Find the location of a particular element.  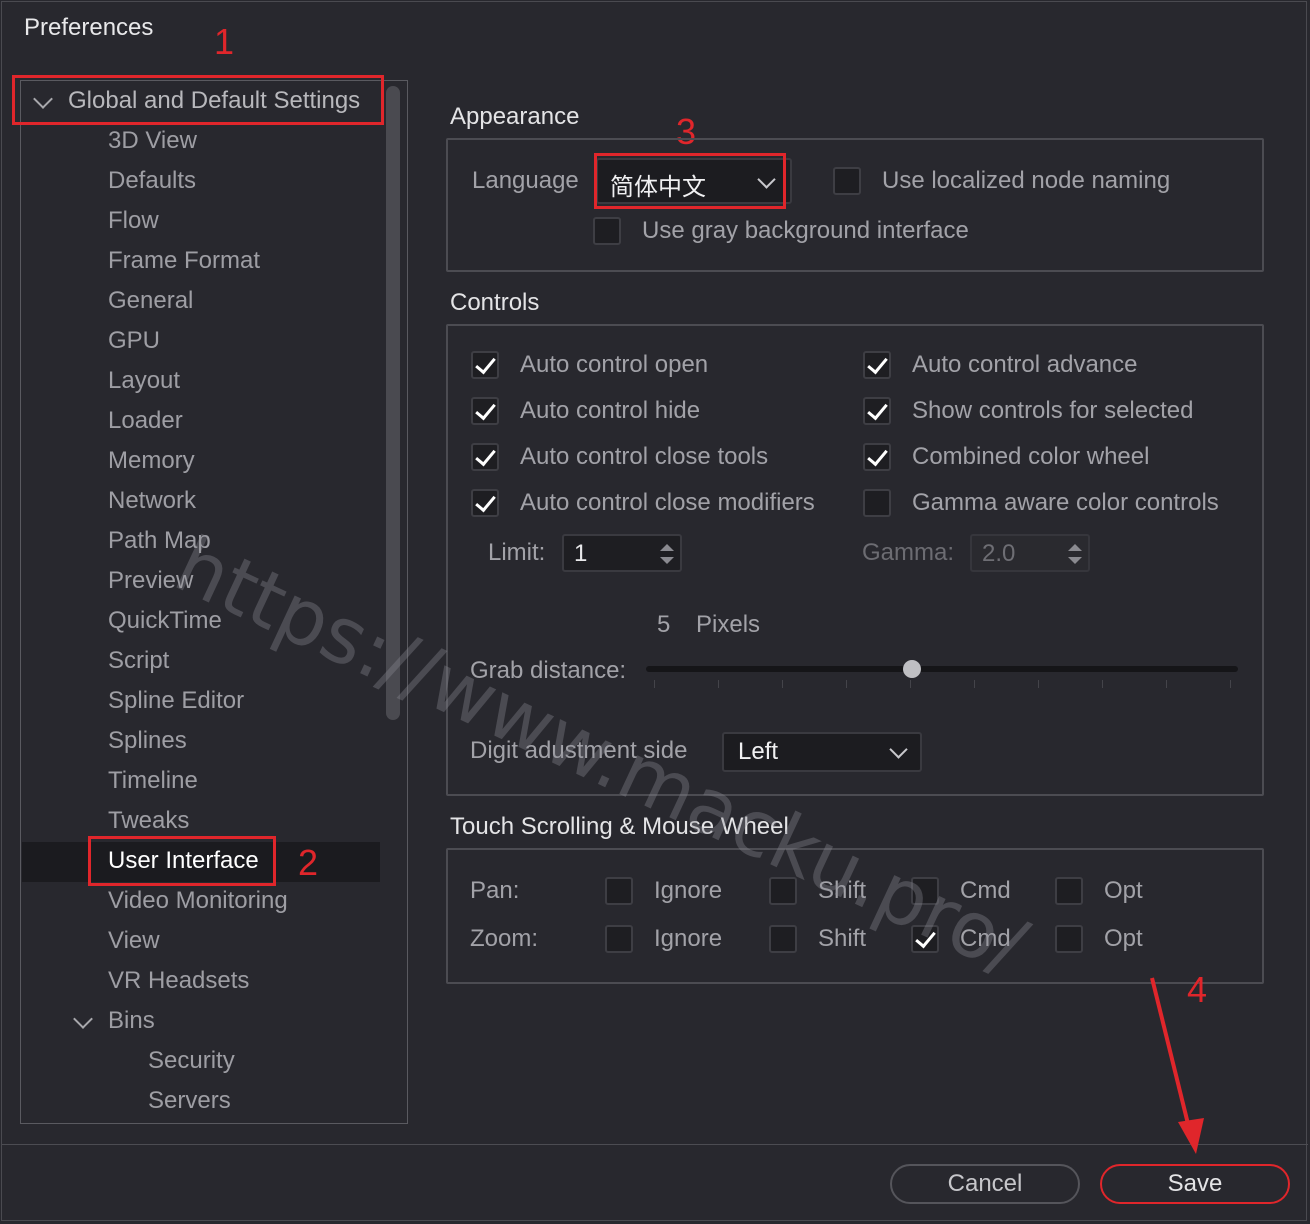

cancel-button: Cancel is located at coordinates (985, 1184).